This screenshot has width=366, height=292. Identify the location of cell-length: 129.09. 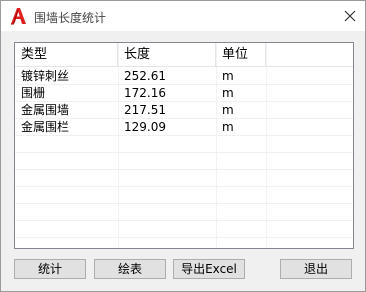
(145, 127).